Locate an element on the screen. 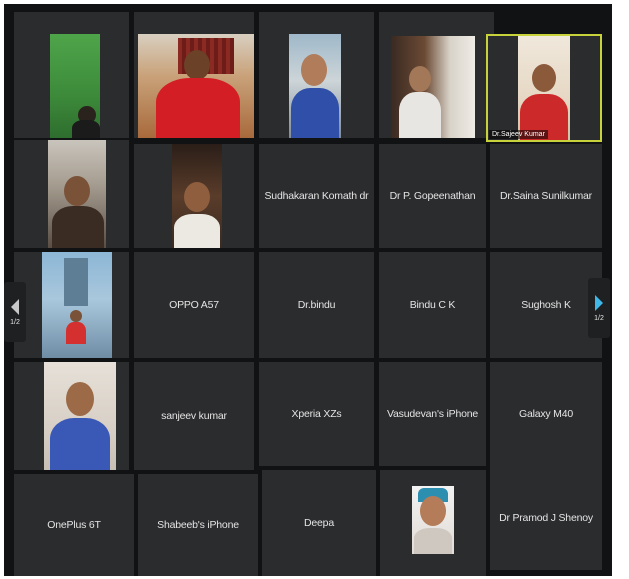  participant-tile-18: Xperia XZs is located at coordinates (316, 414).